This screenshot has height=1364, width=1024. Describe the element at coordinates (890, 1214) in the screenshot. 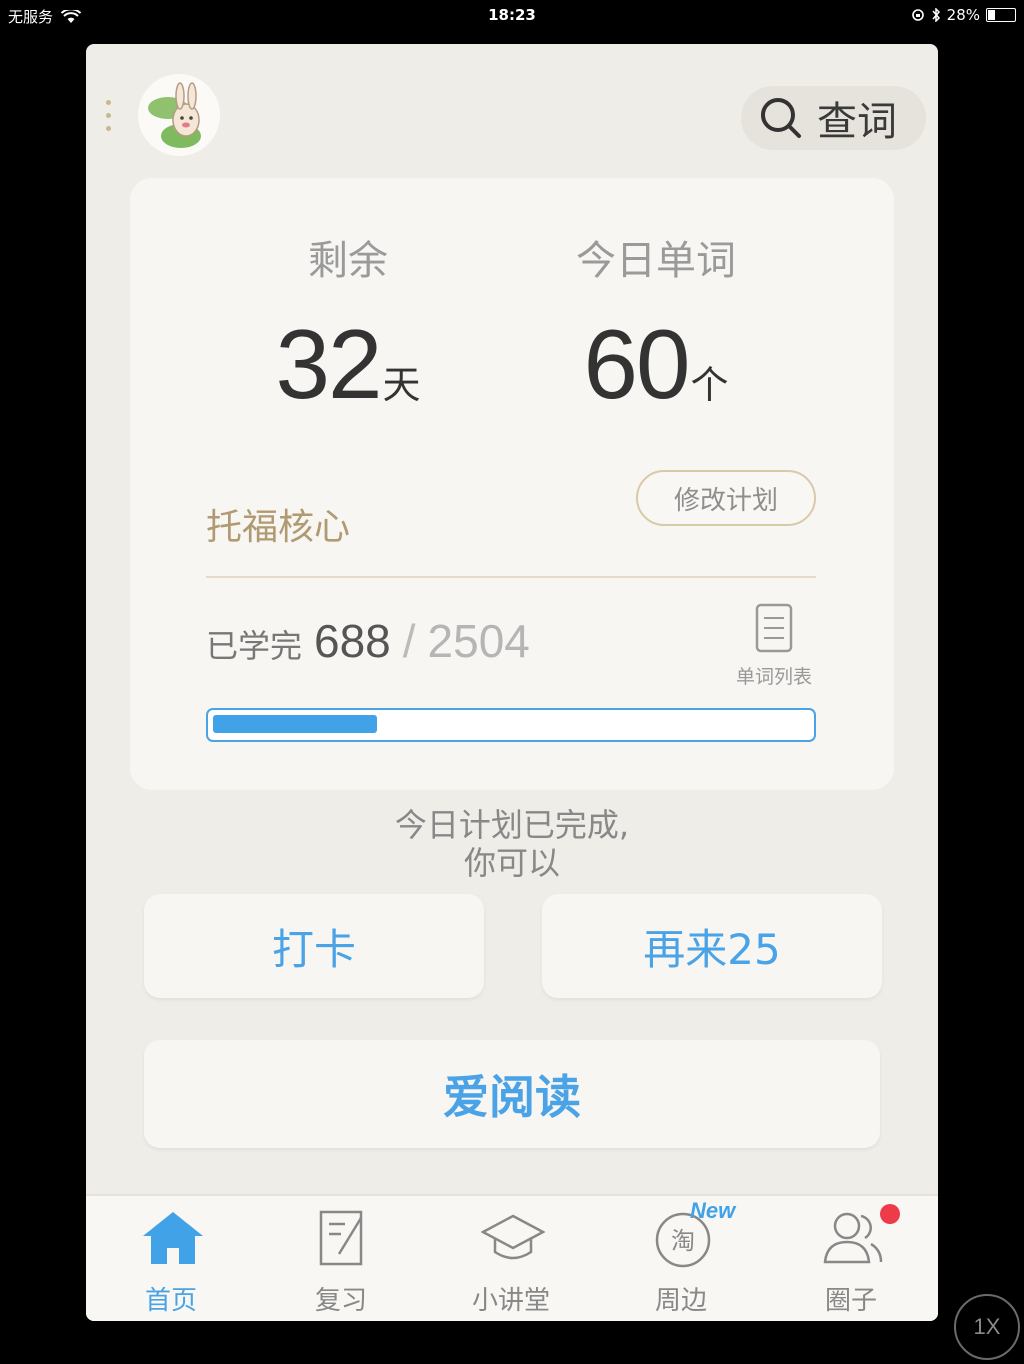

I see `notification-dot` at that location.